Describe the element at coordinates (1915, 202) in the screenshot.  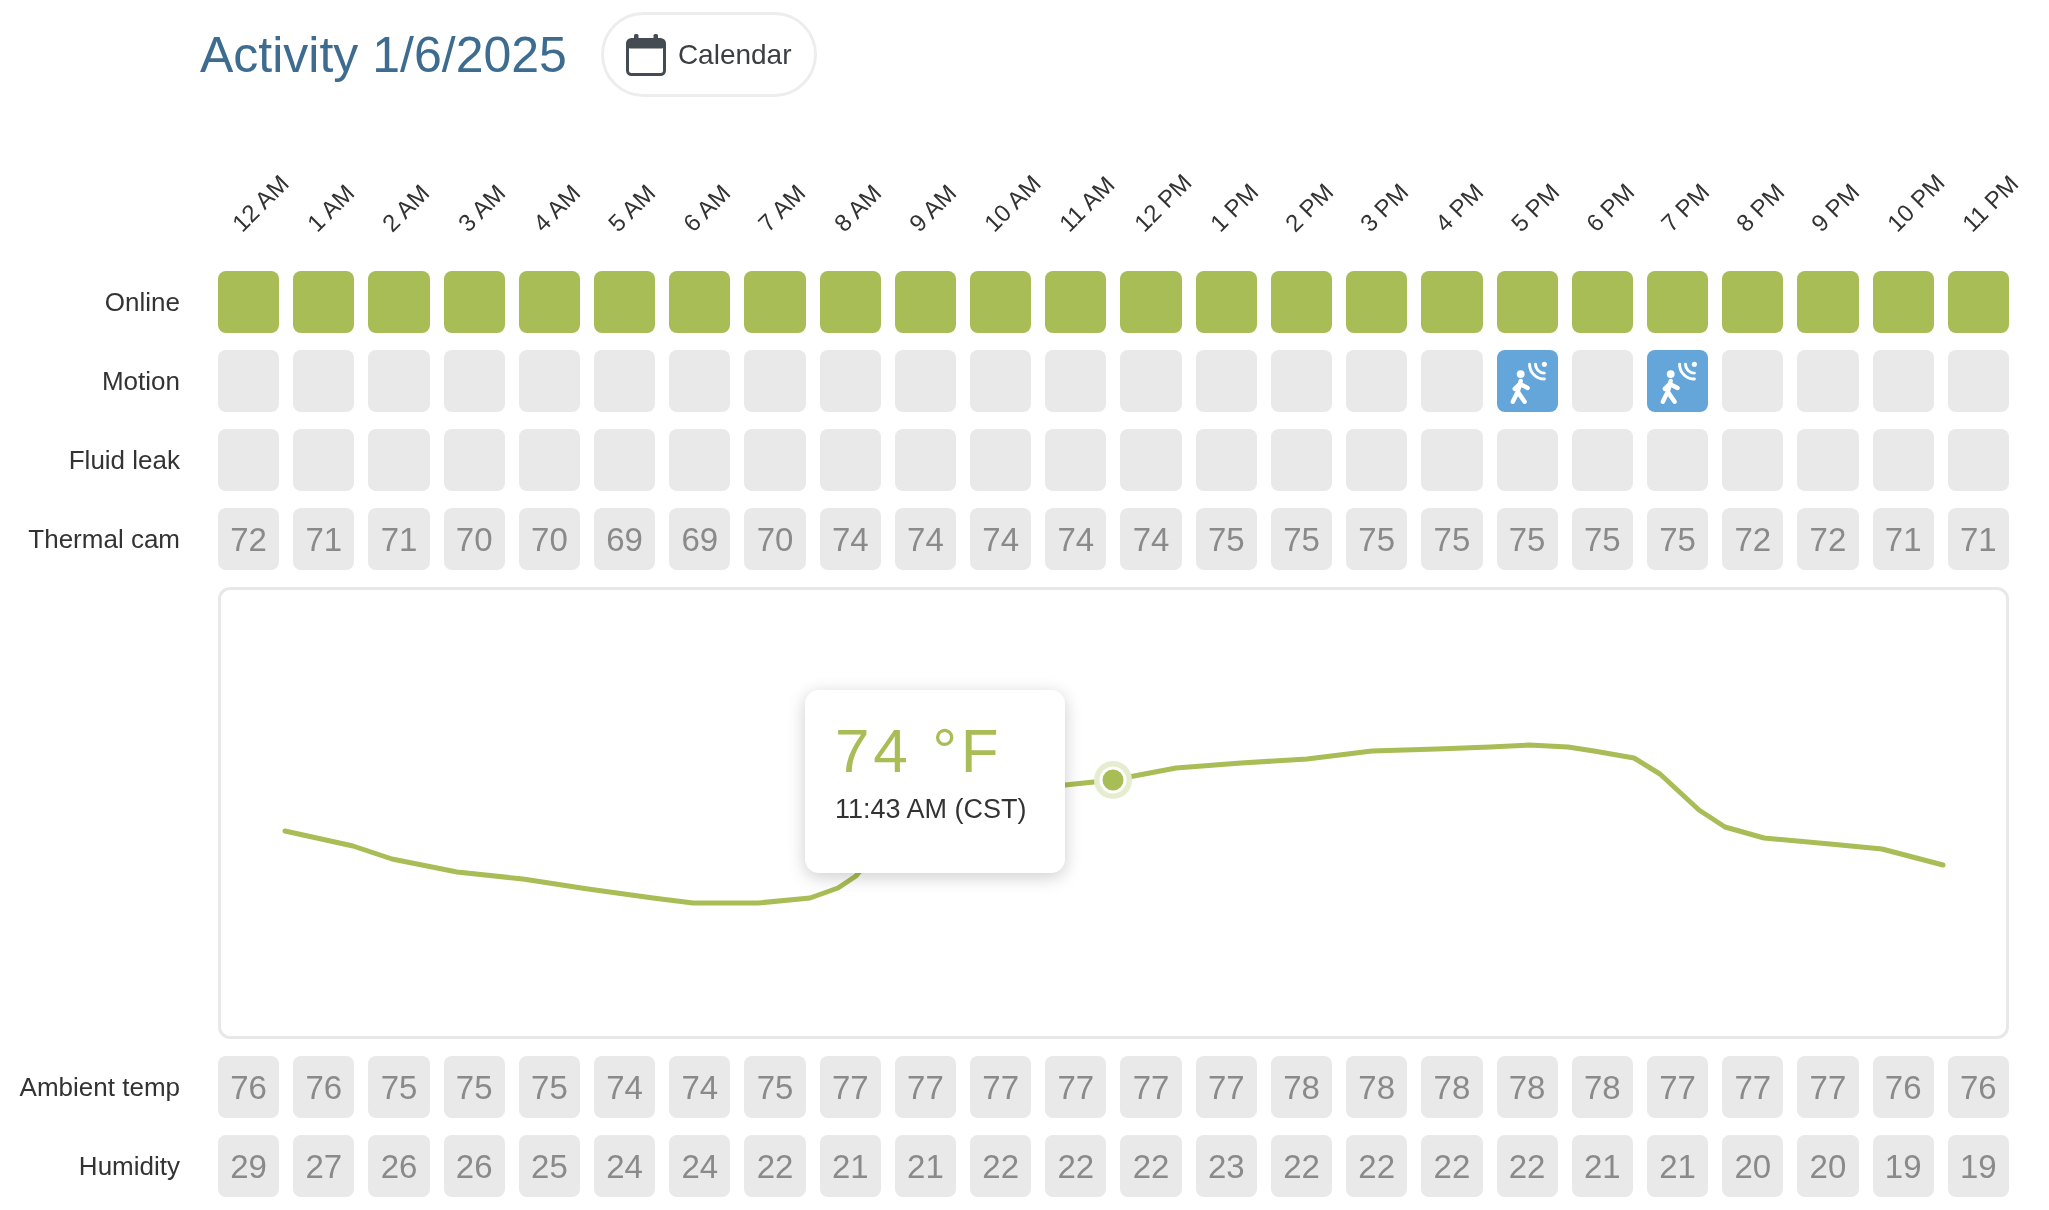
I see `hour-label: 10 PM` at that location.